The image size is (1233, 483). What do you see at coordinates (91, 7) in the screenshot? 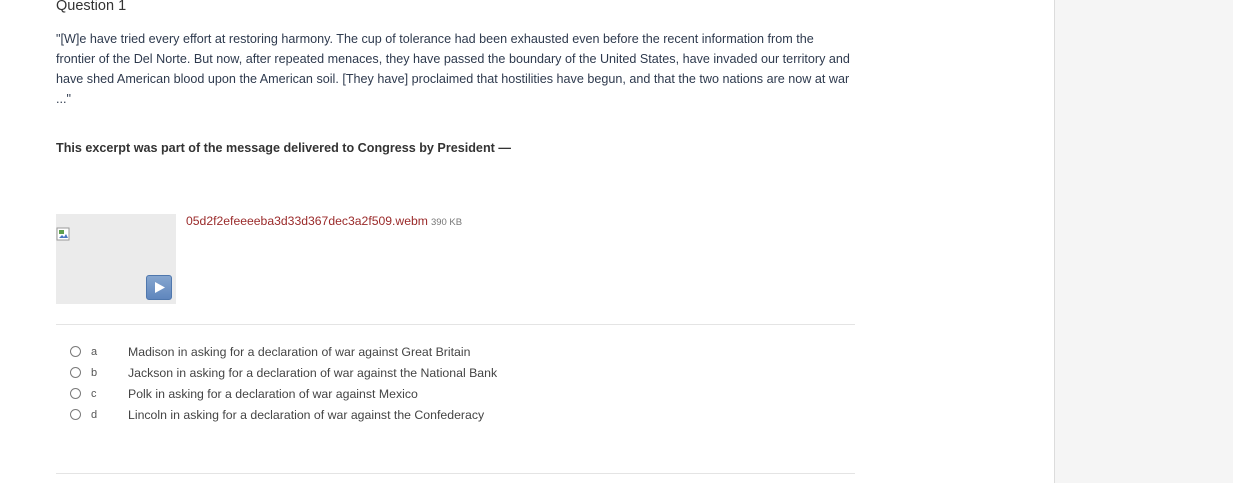
I see `question-title: Question 1` at bounding box center [91, 7].